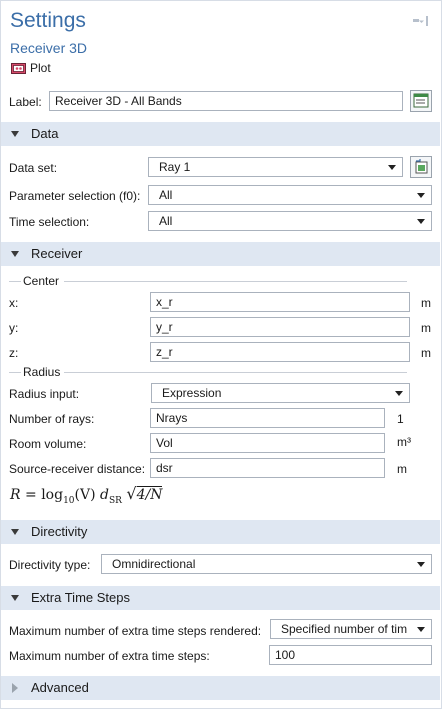 The image size is (442, 709). I want to click on parameter-selection-value: All, so click(166, 195).